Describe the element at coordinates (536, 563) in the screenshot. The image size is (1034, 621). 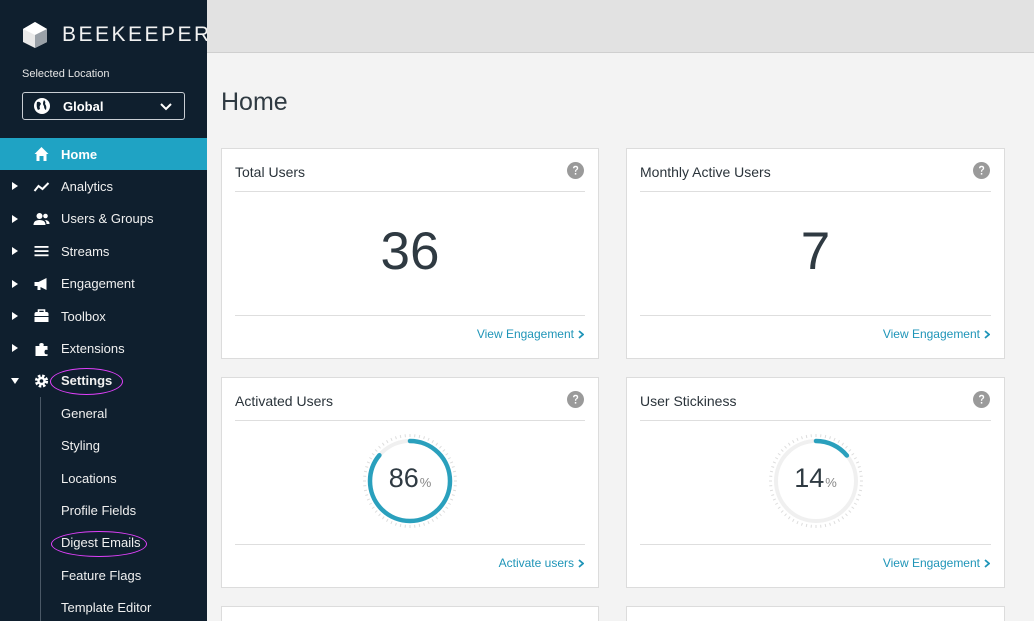
I see `link-label: Activate users` at that location.